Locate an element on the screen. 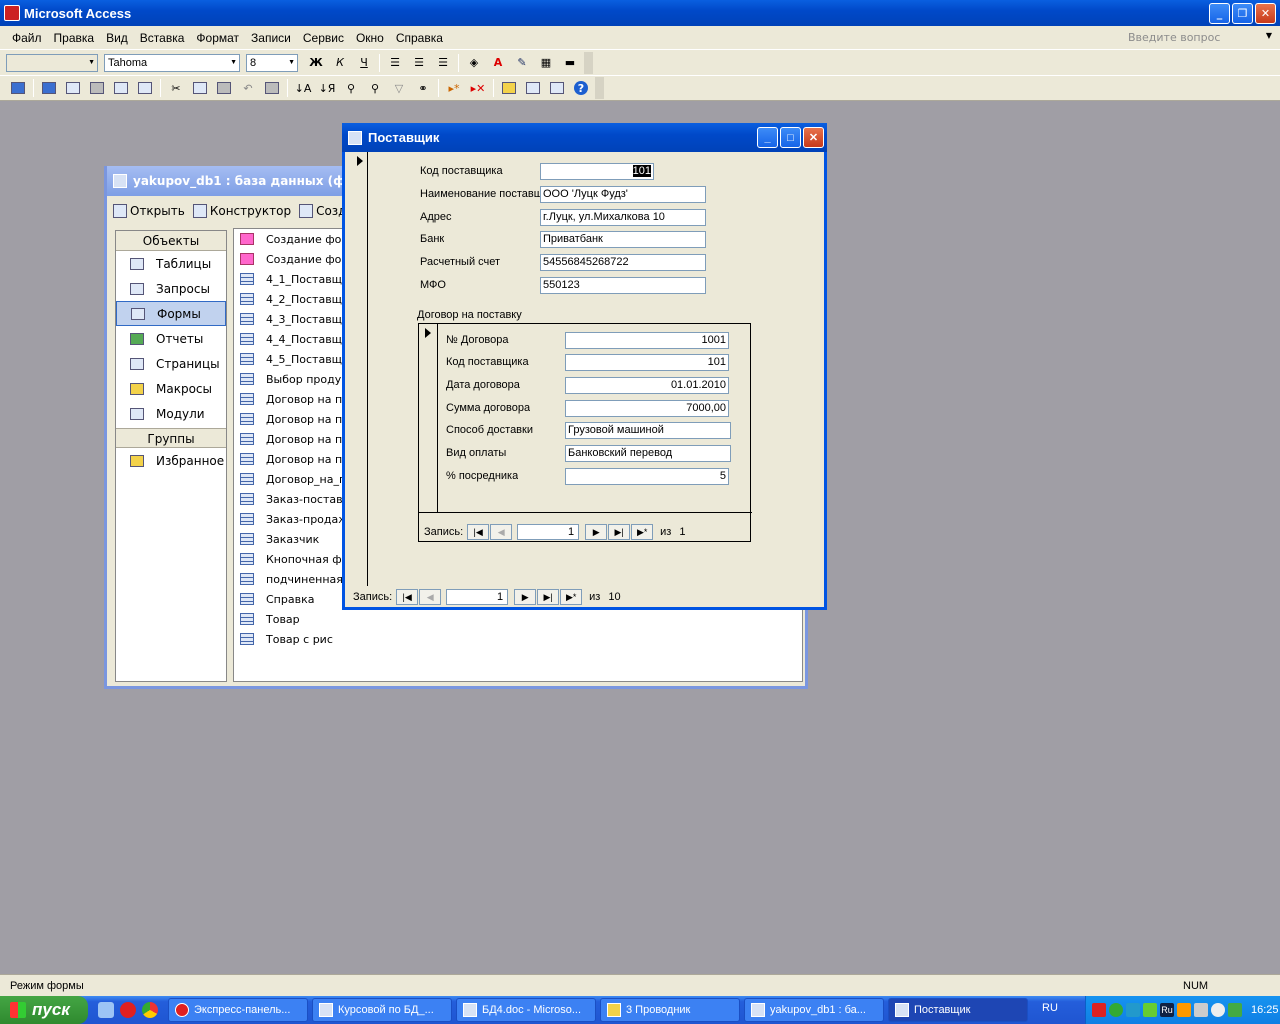 This screenshot has width=1280, height=1024. update-icon is located at coordinates (1150, 1010).